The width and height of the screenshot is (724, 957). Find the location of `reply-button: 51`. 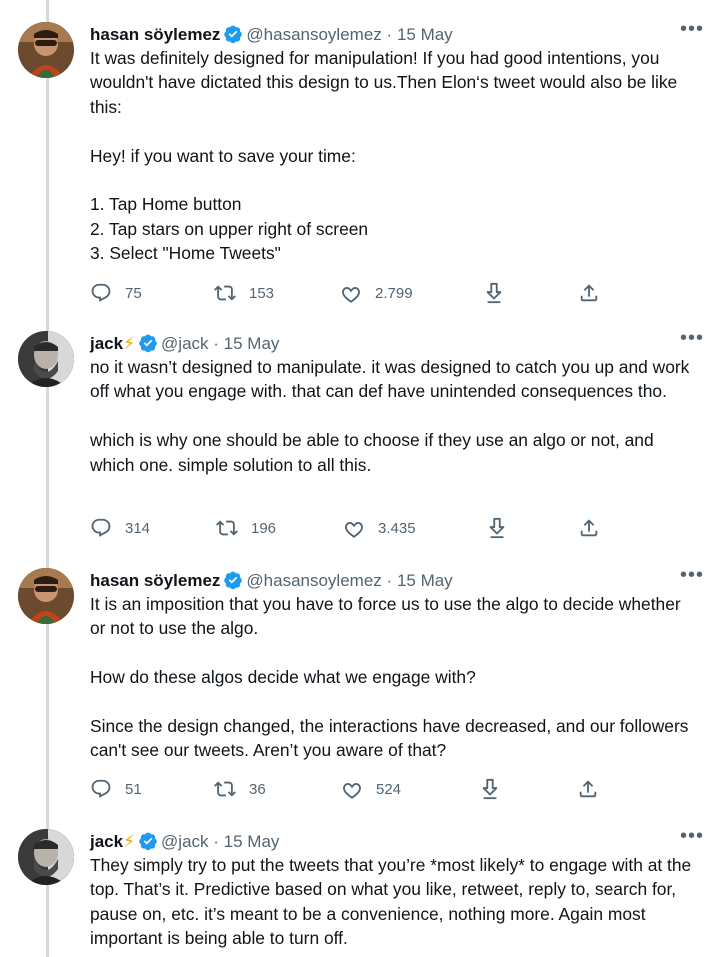

reply-button: 51 is located at coordinates (116, 789).